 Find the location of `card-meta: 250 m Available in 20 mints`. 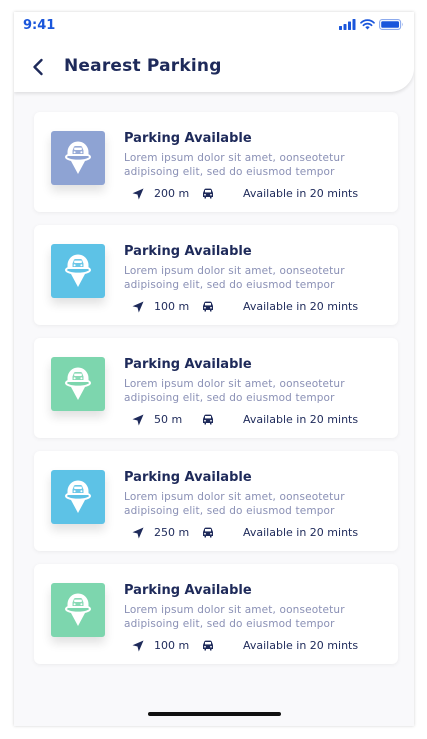

card-meta: 250 m Available in 20 mints is located at coordinates (255, 533).